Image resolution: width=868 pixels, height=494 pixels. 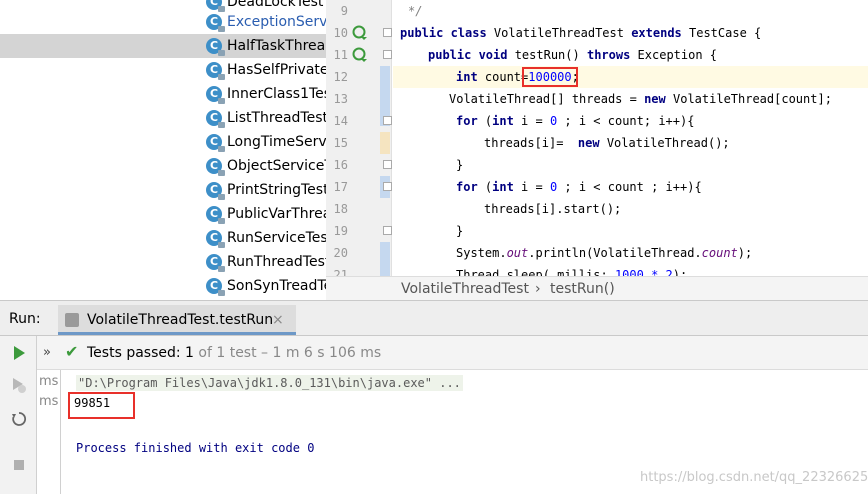 I want to click on rerun-icon, so click(x=19, y=353).